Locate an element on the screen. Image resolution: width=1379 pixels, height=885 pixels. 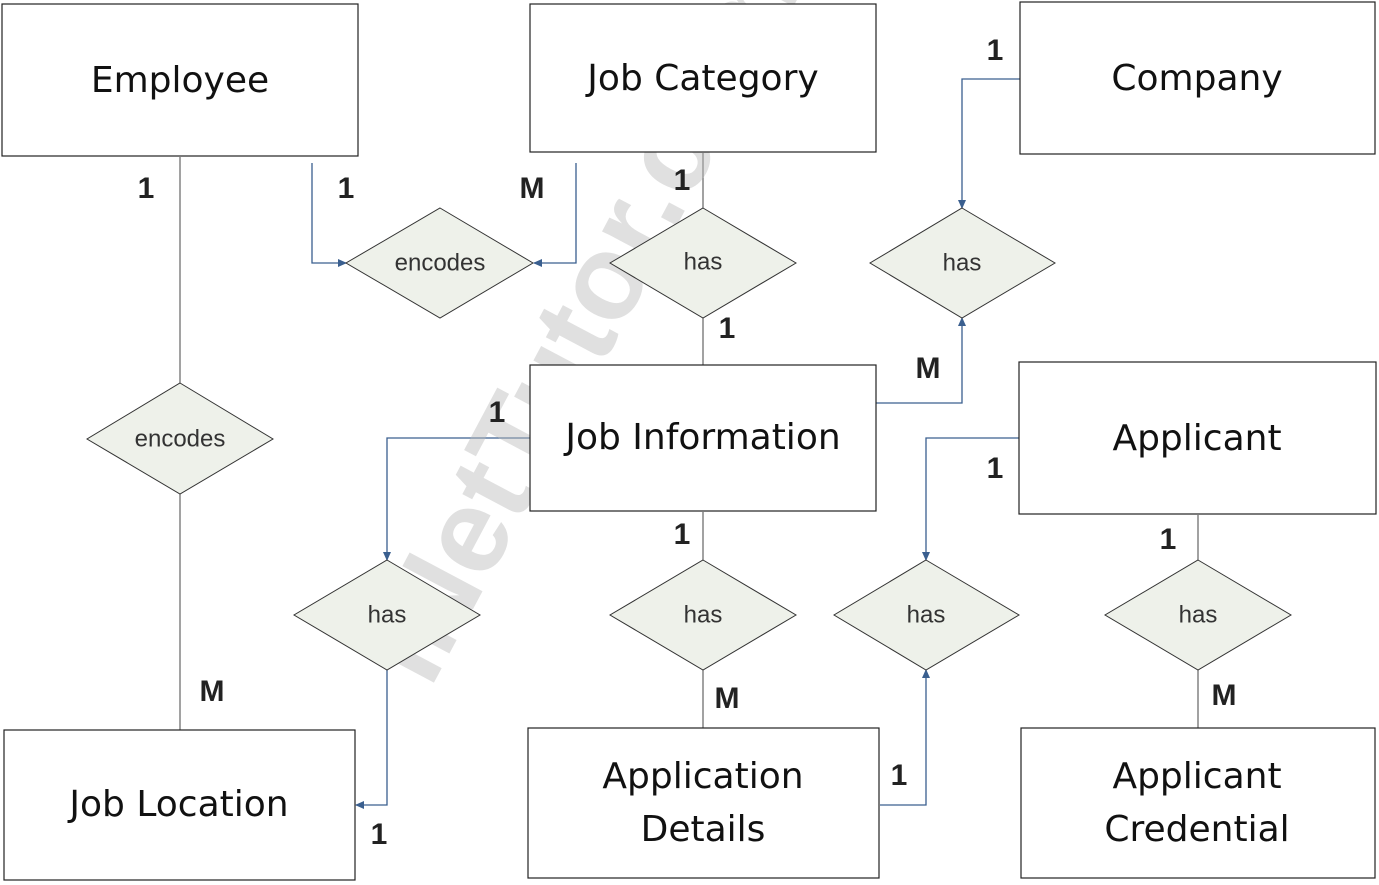
entity-label-line2: Details is located at coordinates (703, 829).